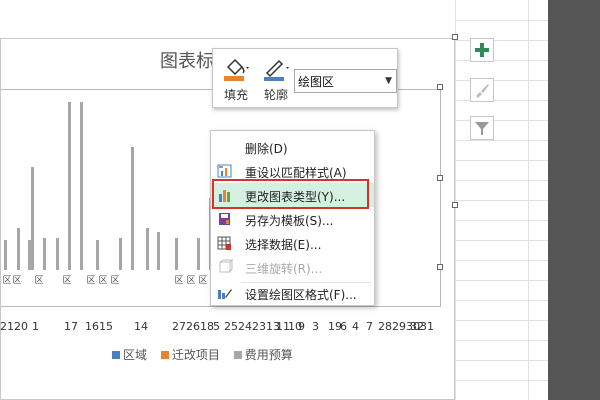  I want to click on menu-item-delete: 删除(D), so click(292, 147).